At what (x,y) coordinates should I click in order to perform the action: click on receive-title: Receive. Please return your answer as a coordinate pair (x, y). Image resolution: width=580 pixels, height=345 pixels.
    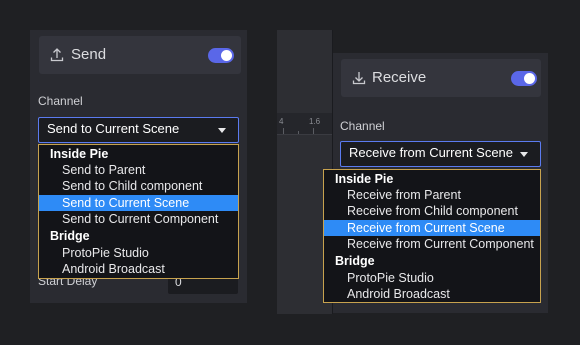
    Looking at the image, I should click on (399, 77).